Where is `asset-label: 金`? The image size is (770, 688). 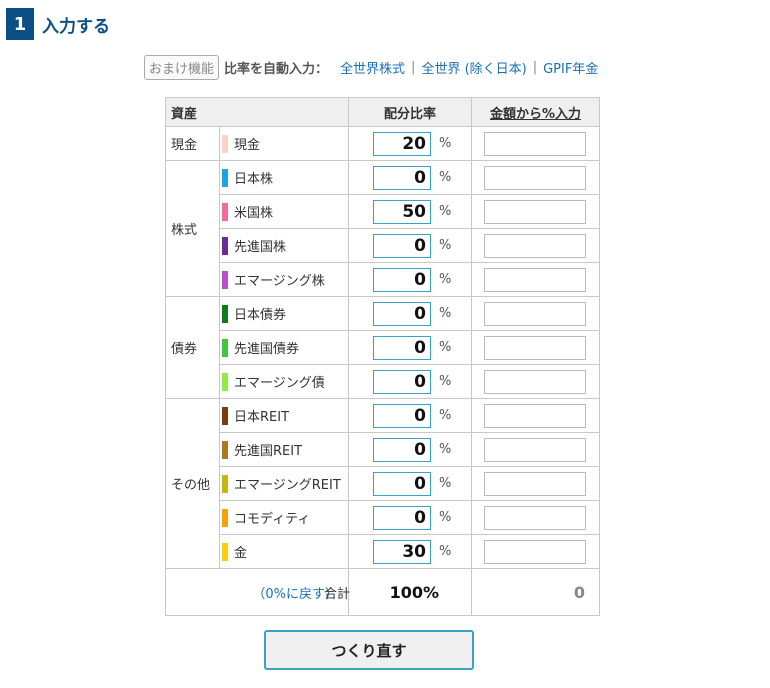 asset-label: 金 is located at coordinates (241, 553).